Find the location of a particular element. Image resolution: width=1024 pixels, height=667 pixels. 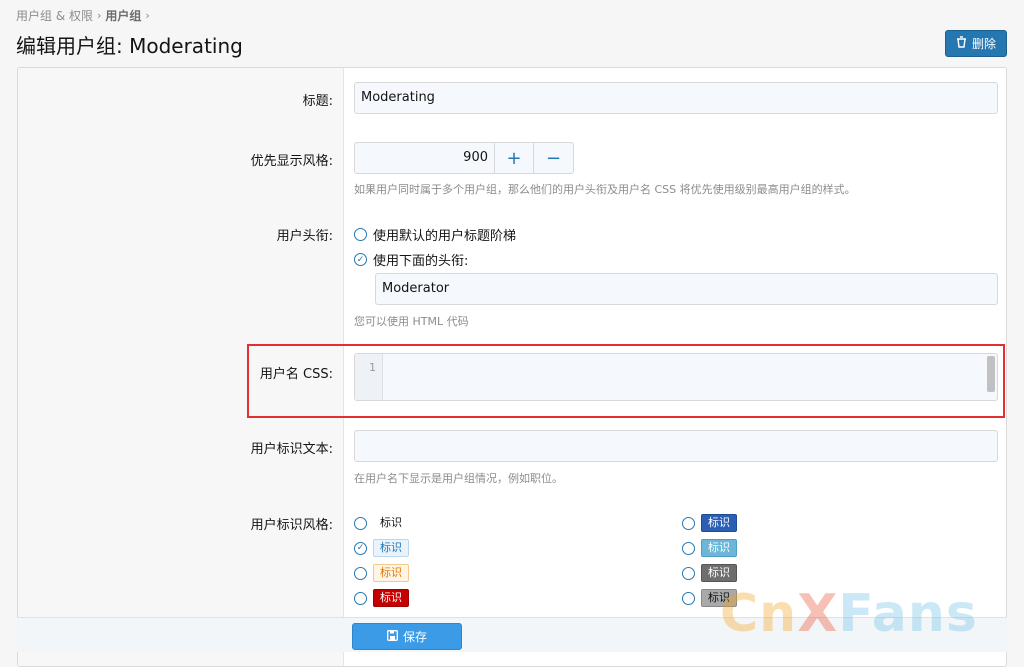

watermark-logo: CnXFans is located at coordinates (849, 614).